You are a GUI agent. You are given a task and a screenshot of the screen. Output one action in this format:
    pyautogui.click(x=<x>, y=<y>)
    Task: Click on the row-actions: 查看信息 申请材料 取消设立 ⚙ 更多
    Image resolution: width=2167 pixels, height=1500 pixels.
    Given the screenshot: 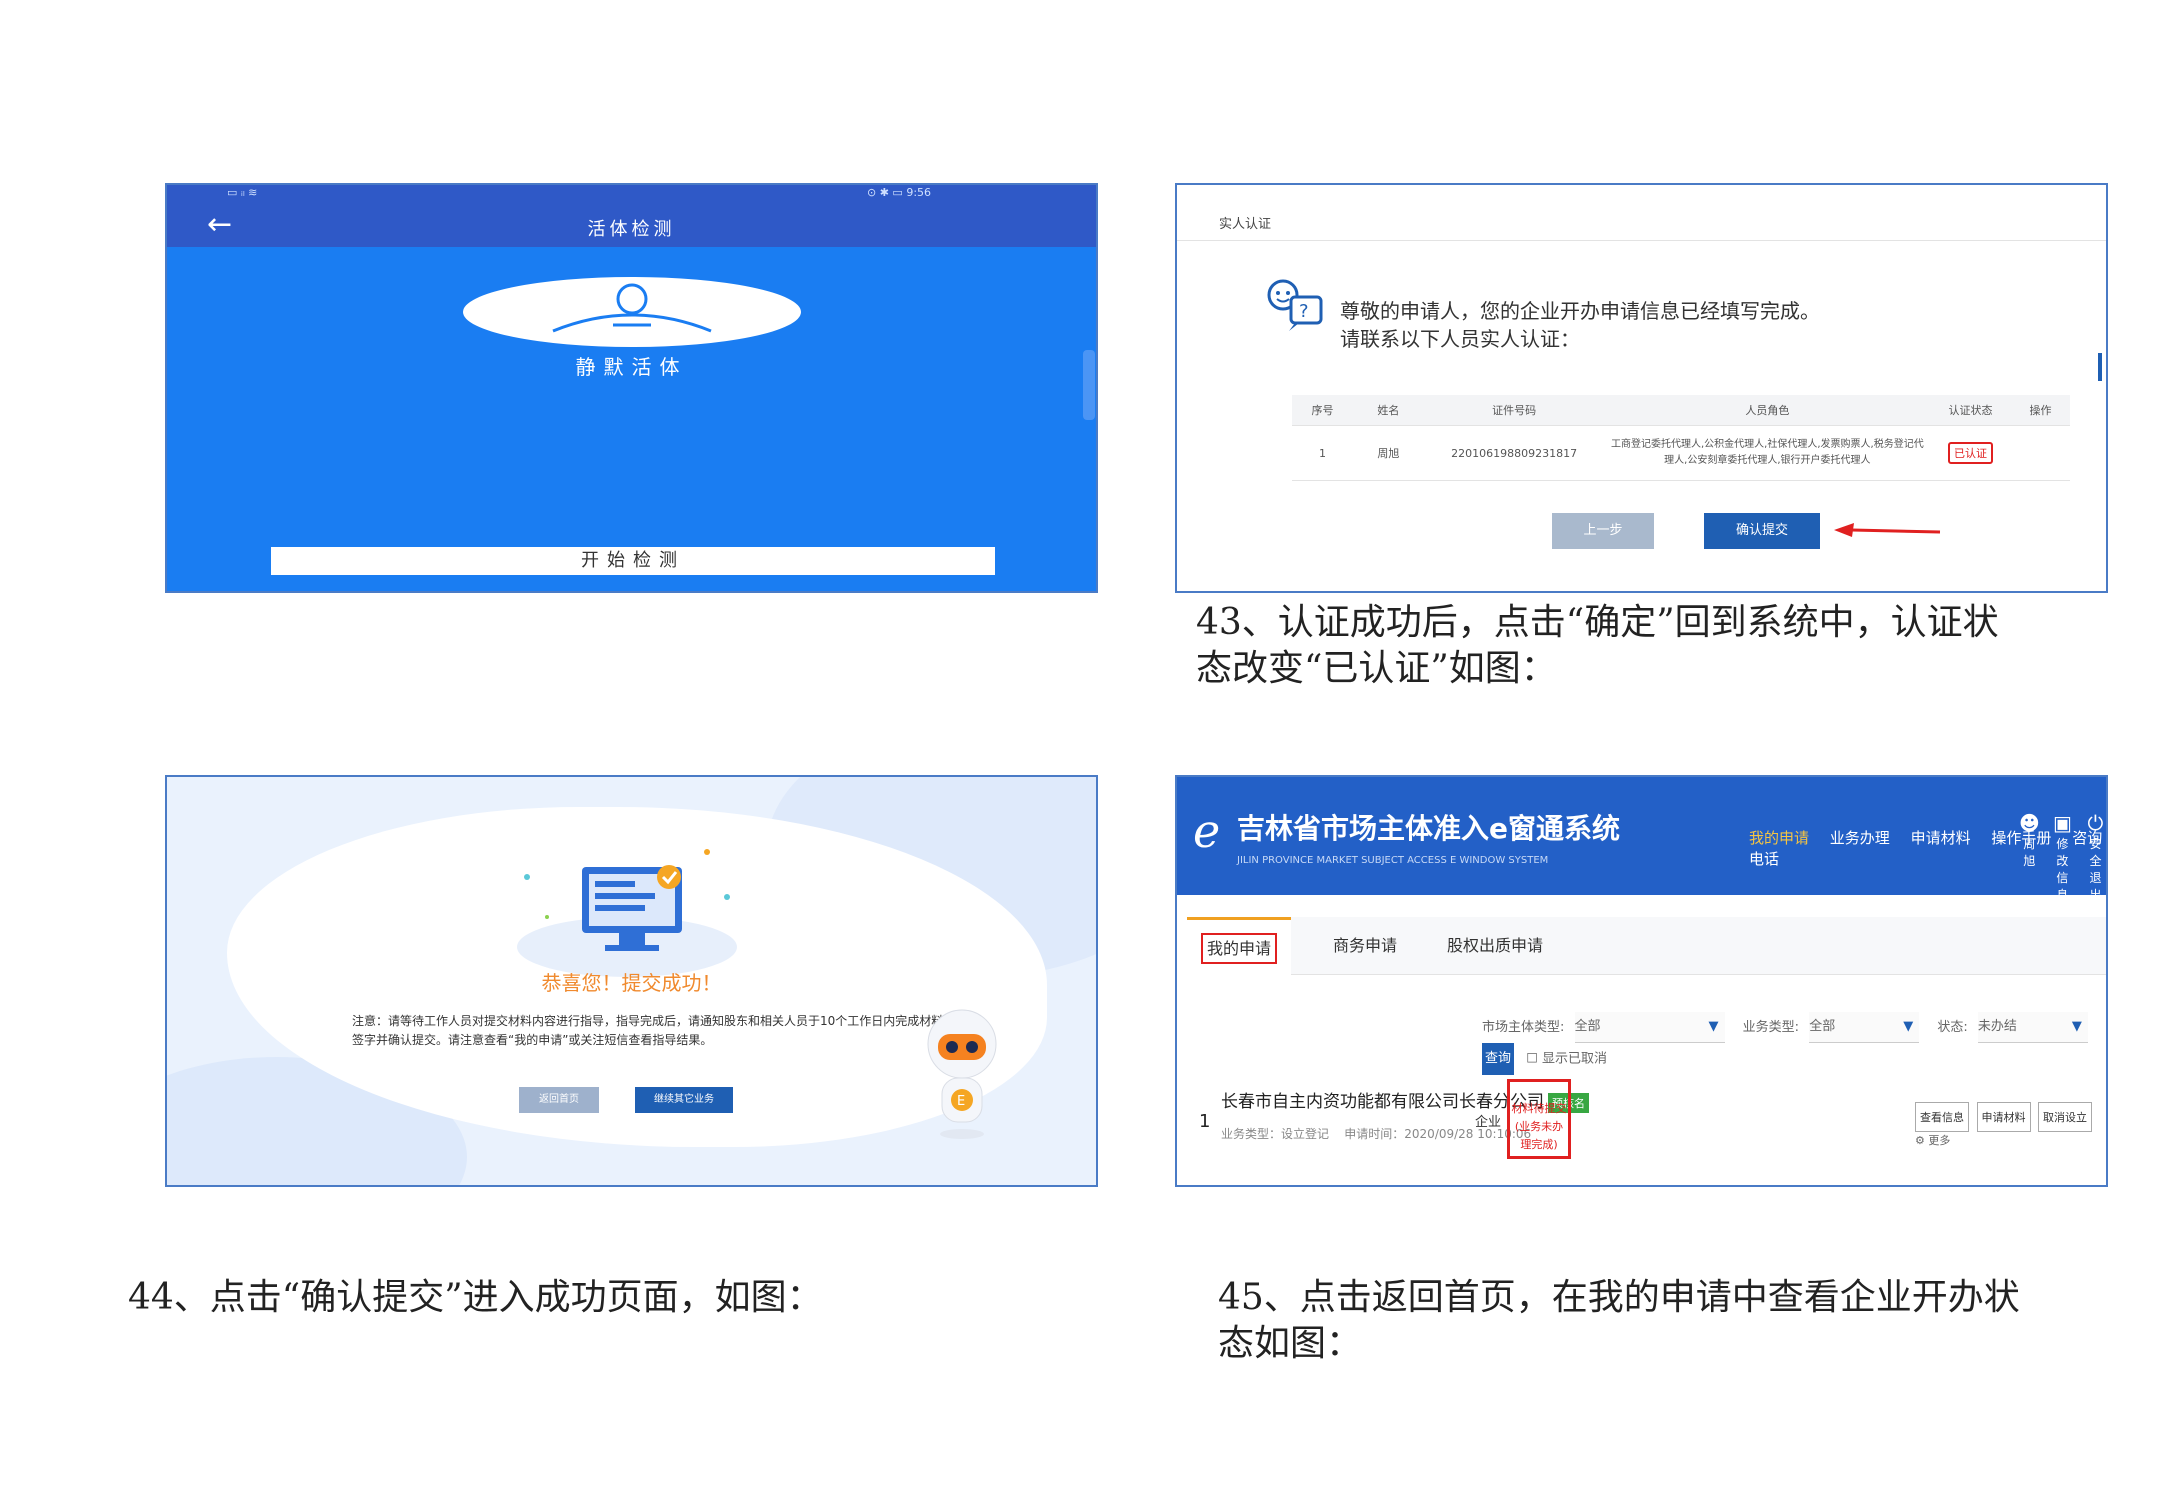 What is the action you would take?
    pyautogui.click(x=2010, y=1125)
    